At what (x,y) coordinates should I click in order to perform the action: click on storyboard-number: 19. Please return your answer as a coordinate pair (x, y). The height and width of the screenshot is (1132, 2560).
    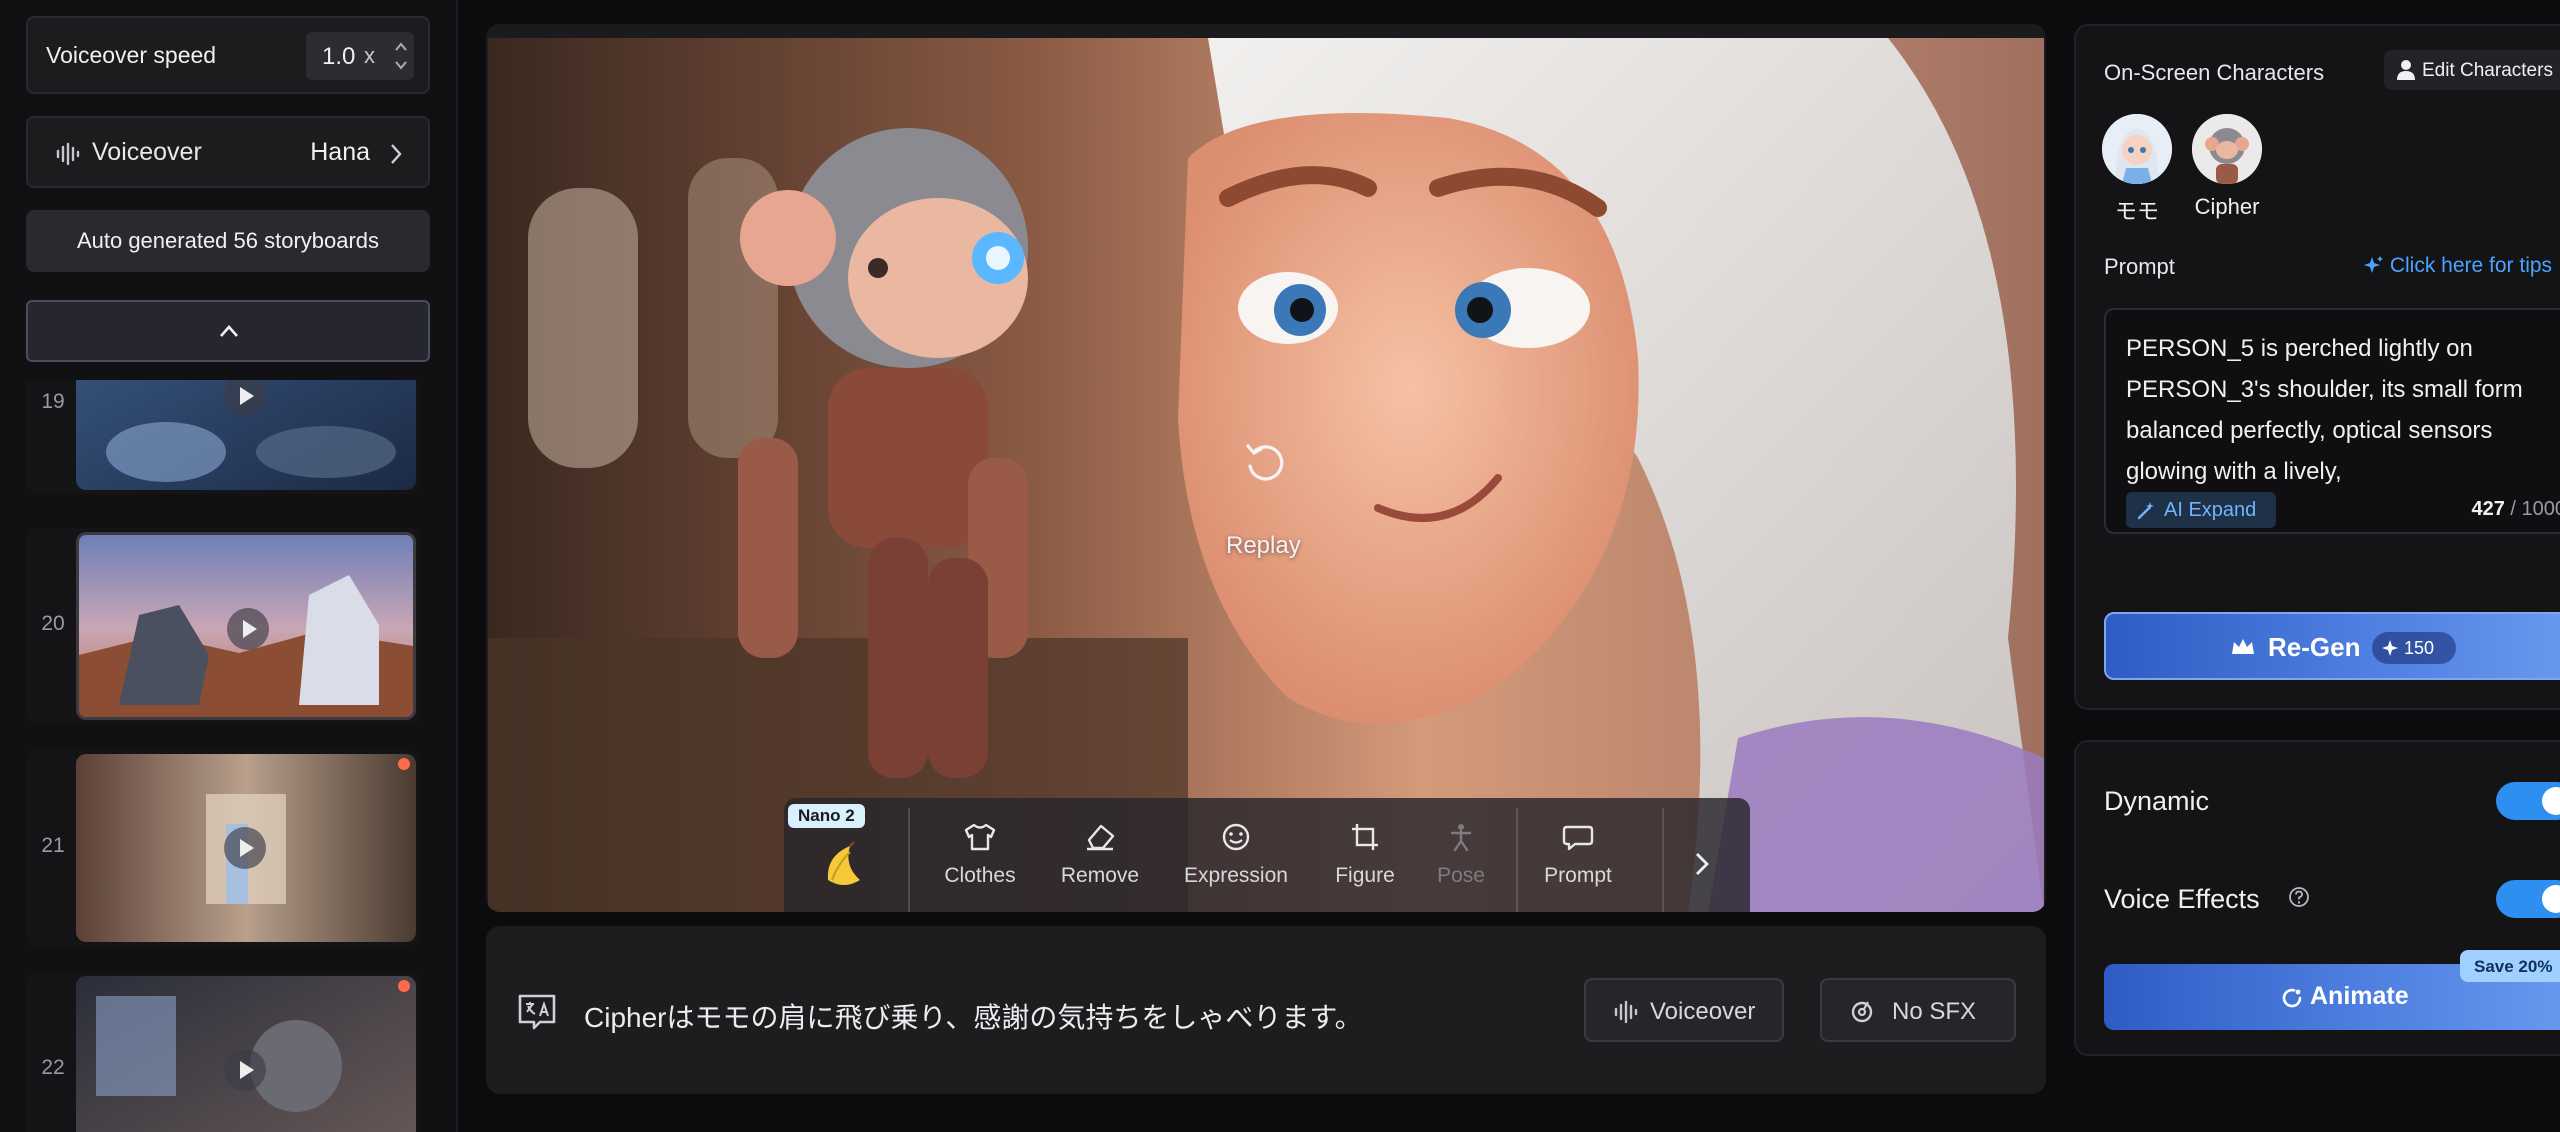
    Looking at the image, I should click on (53, 401).